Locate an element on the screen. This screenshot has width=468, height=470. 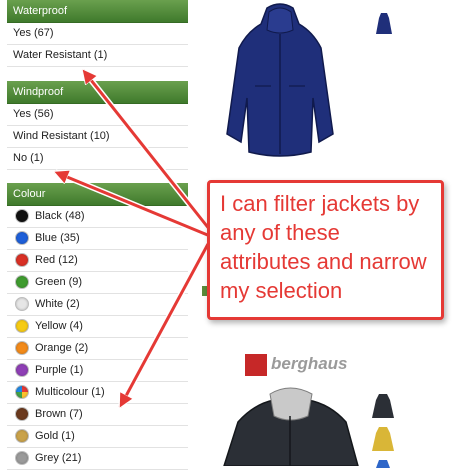
filter-option-water-resistant: Water Resistant (1) is located at coordinates (97, 56).